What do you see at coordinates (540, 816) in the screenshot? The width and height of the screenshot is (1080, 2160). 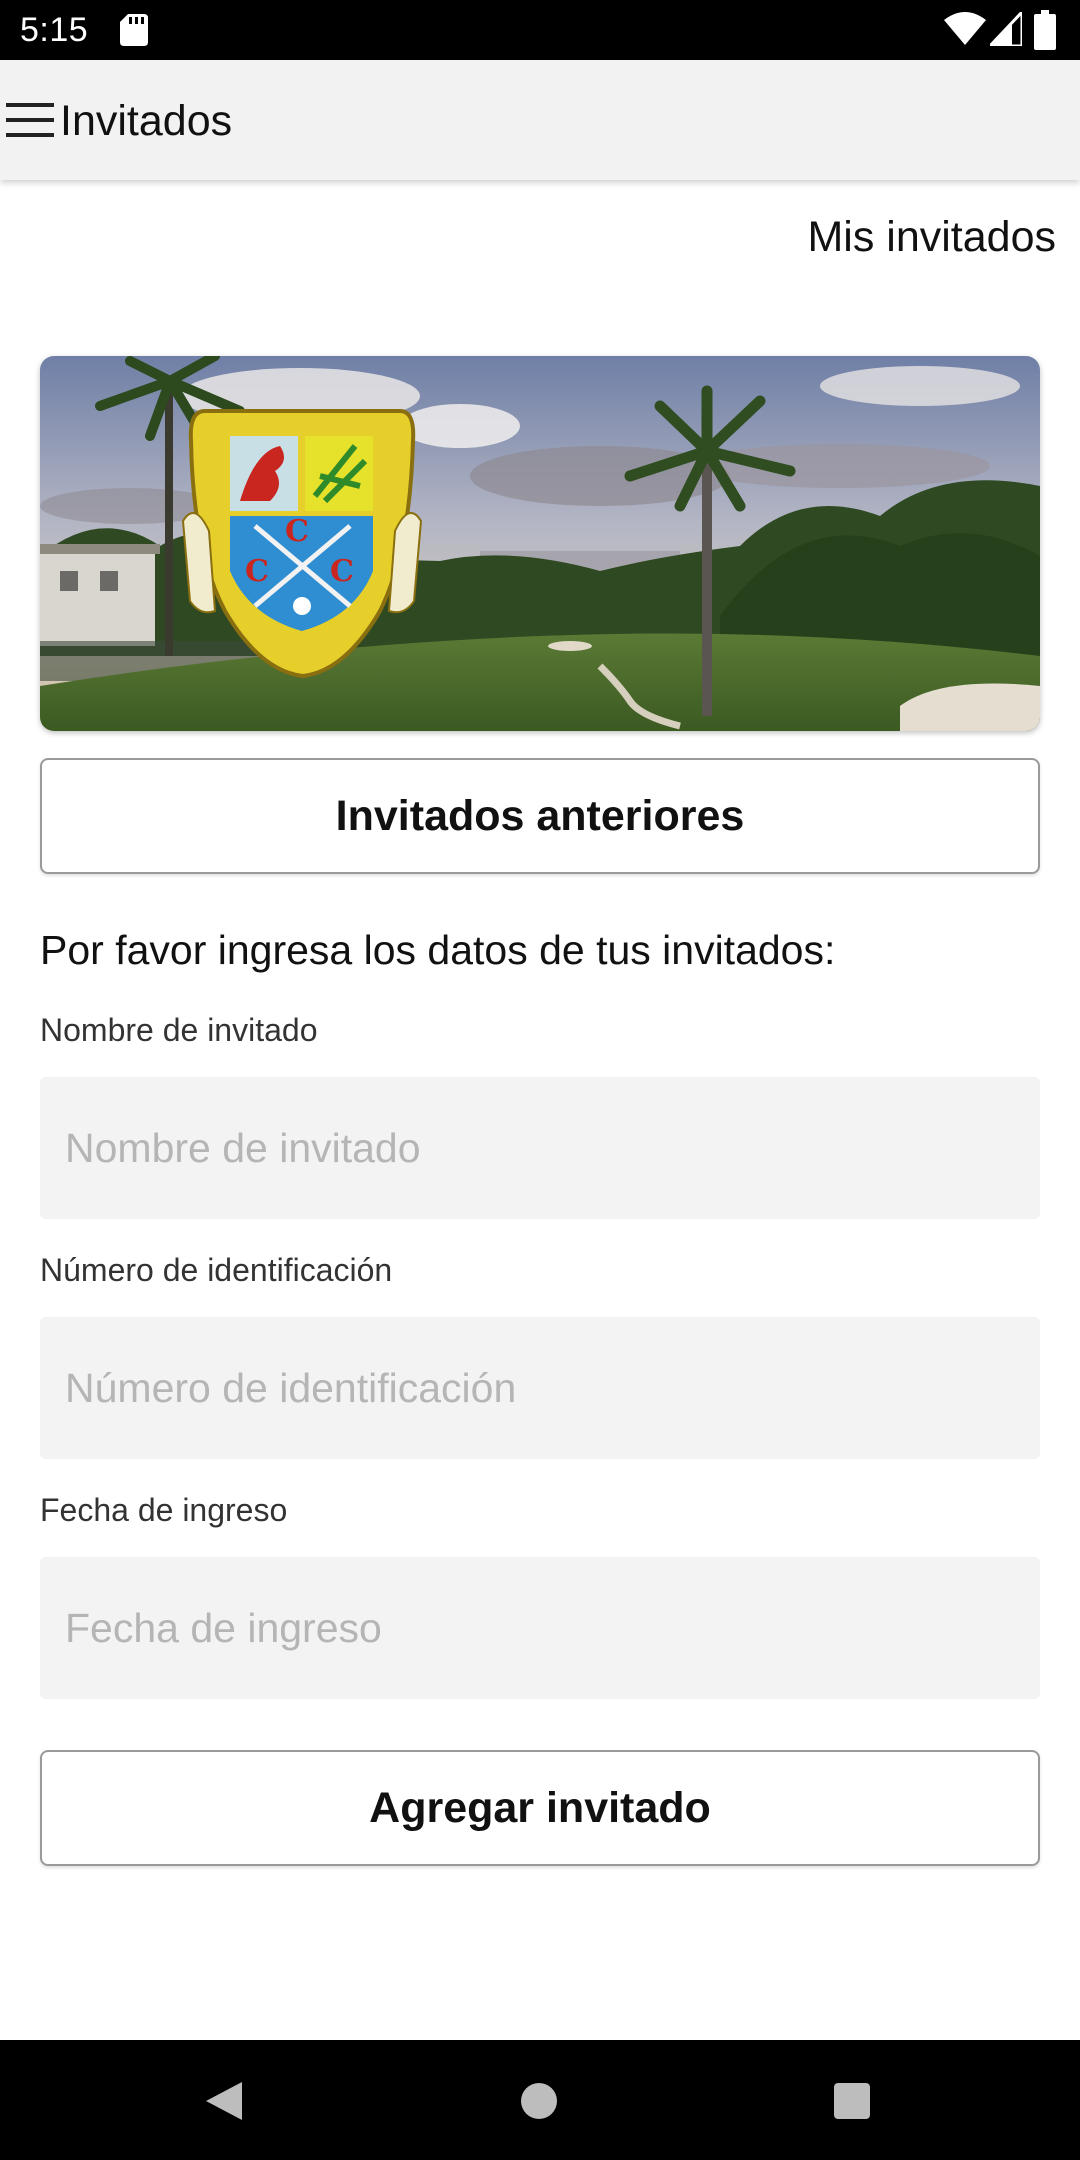 I see `previous-guests-button: Invitados anteriores` at bounding box center [540, 816].